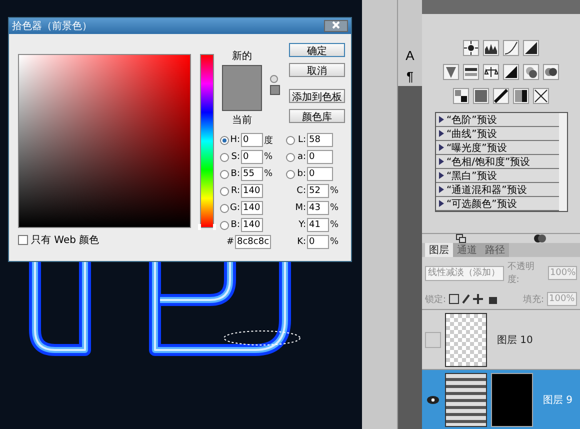 The width and height of the screenshot is (580, 429). I want to click on color-circles-icon, so click(551, 72).